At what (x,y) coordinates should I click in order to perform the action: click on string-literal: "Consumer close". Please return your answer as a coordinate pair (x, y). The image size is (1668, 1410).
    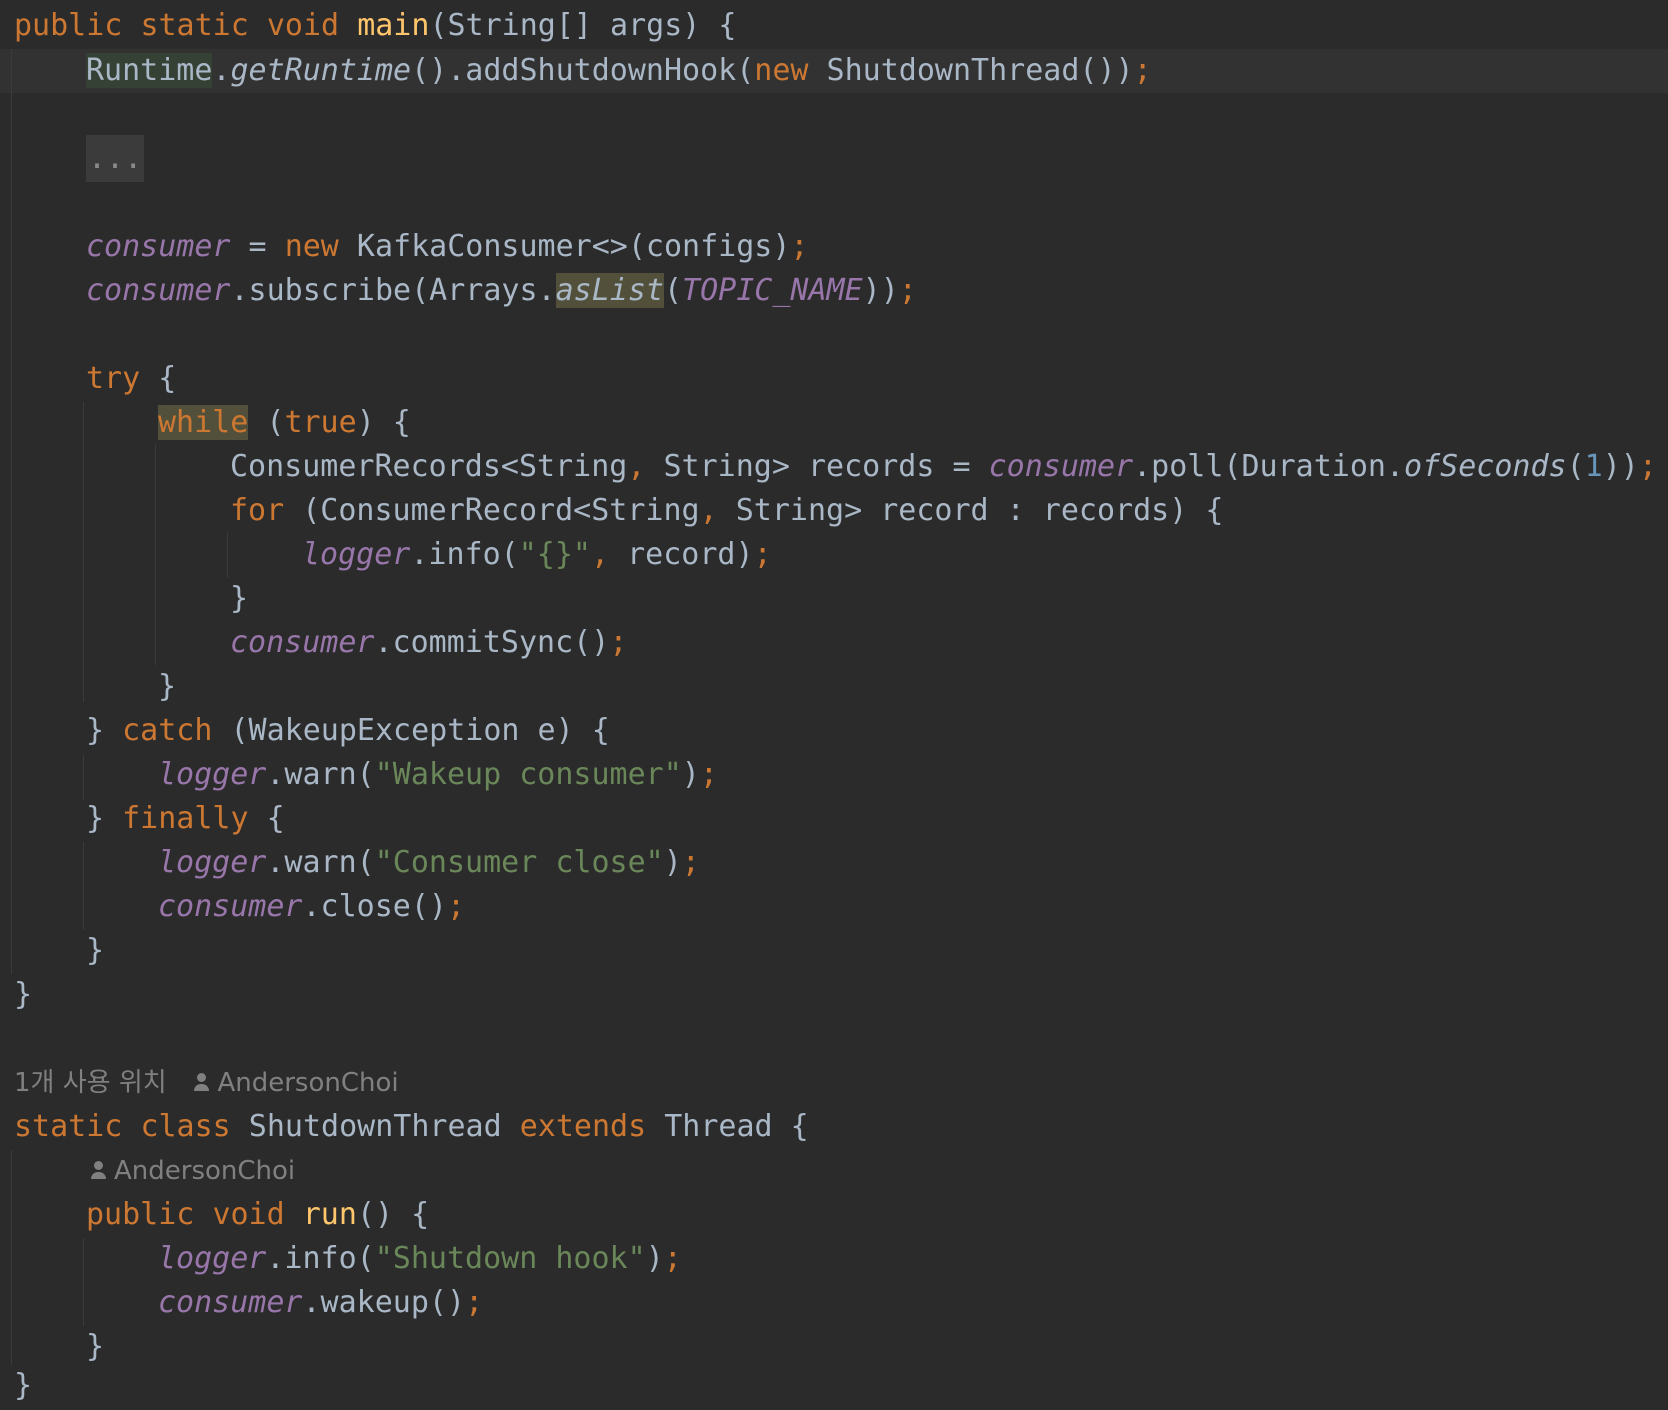
    Looking at the image, I should click on (519, 862).